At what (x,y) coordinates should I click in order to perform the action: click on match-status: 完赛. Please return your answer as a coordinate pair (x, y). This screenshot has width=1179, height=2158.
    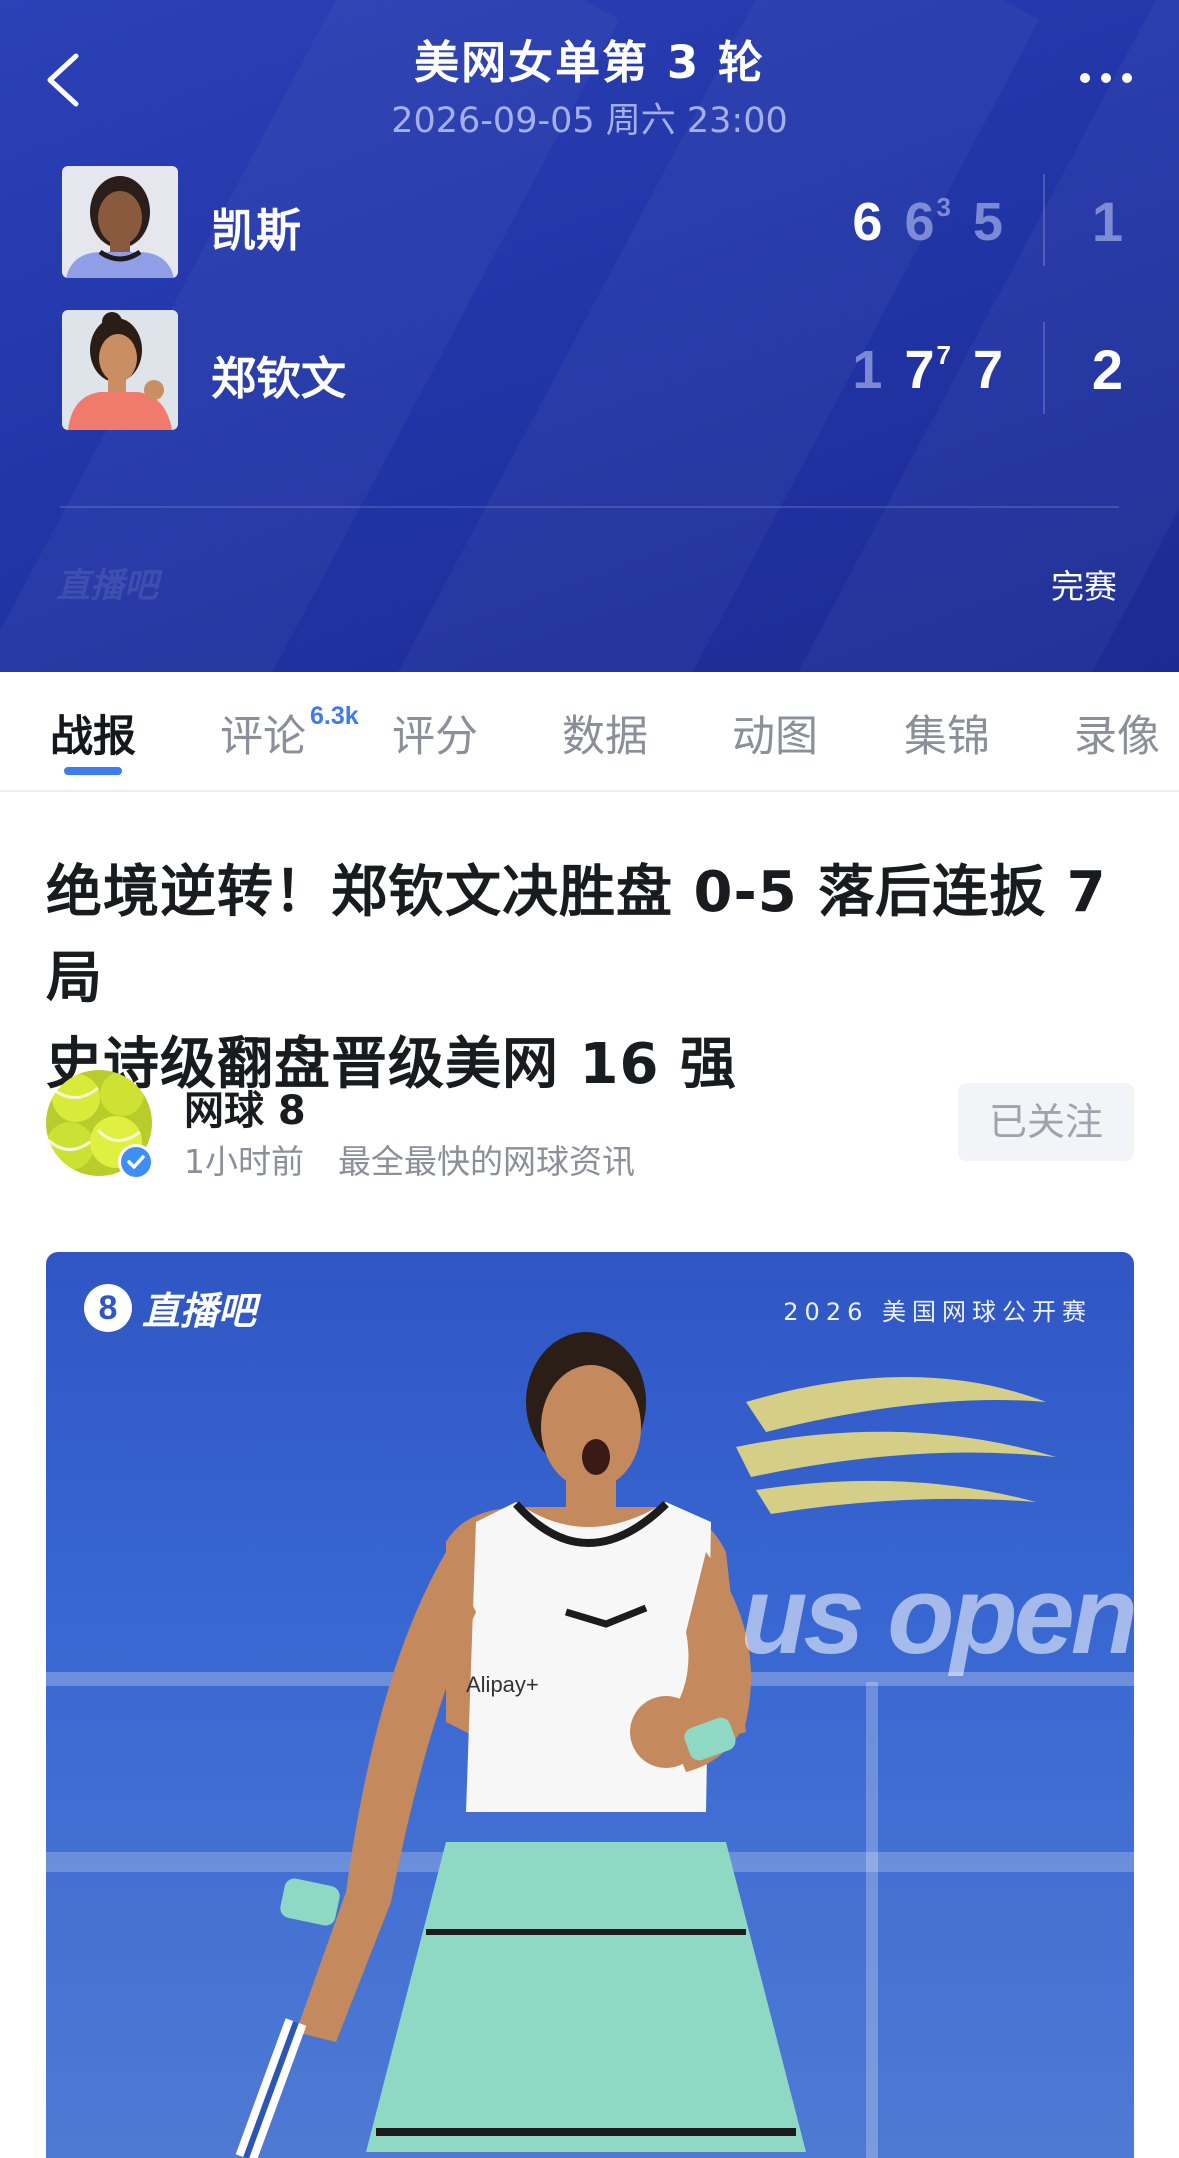
    Looking at the image, I should click on (1084, 586).